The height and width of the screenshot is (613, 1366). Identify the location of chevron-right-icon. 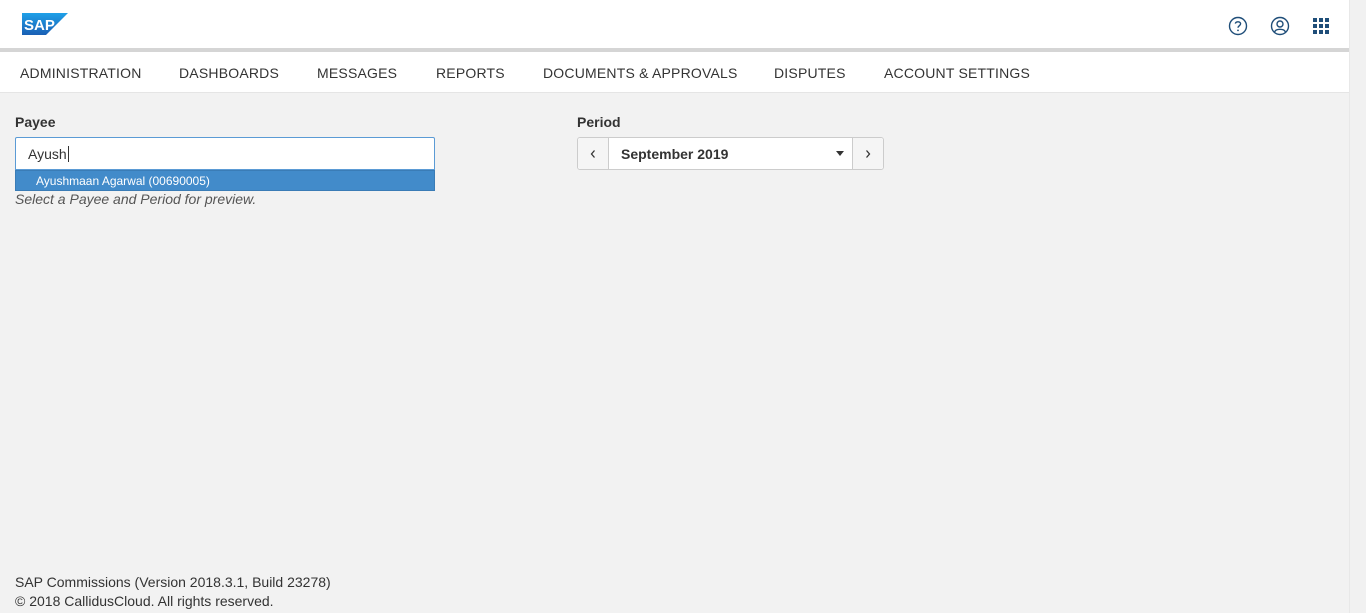
(868, 153).